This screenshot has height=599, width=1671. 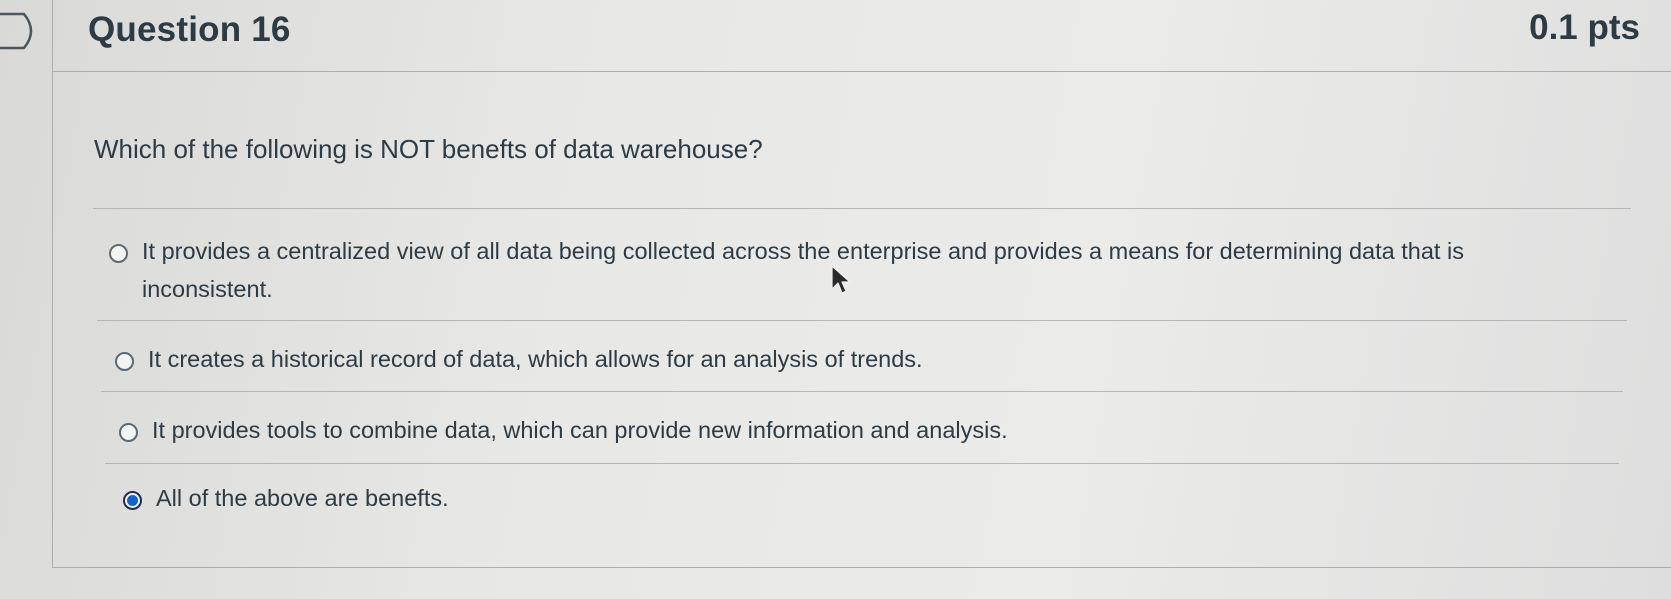 What do you see at coordinates (132, 500) in the screenshot?
I see `answer-4-radio` at bounding box center [132, 500].